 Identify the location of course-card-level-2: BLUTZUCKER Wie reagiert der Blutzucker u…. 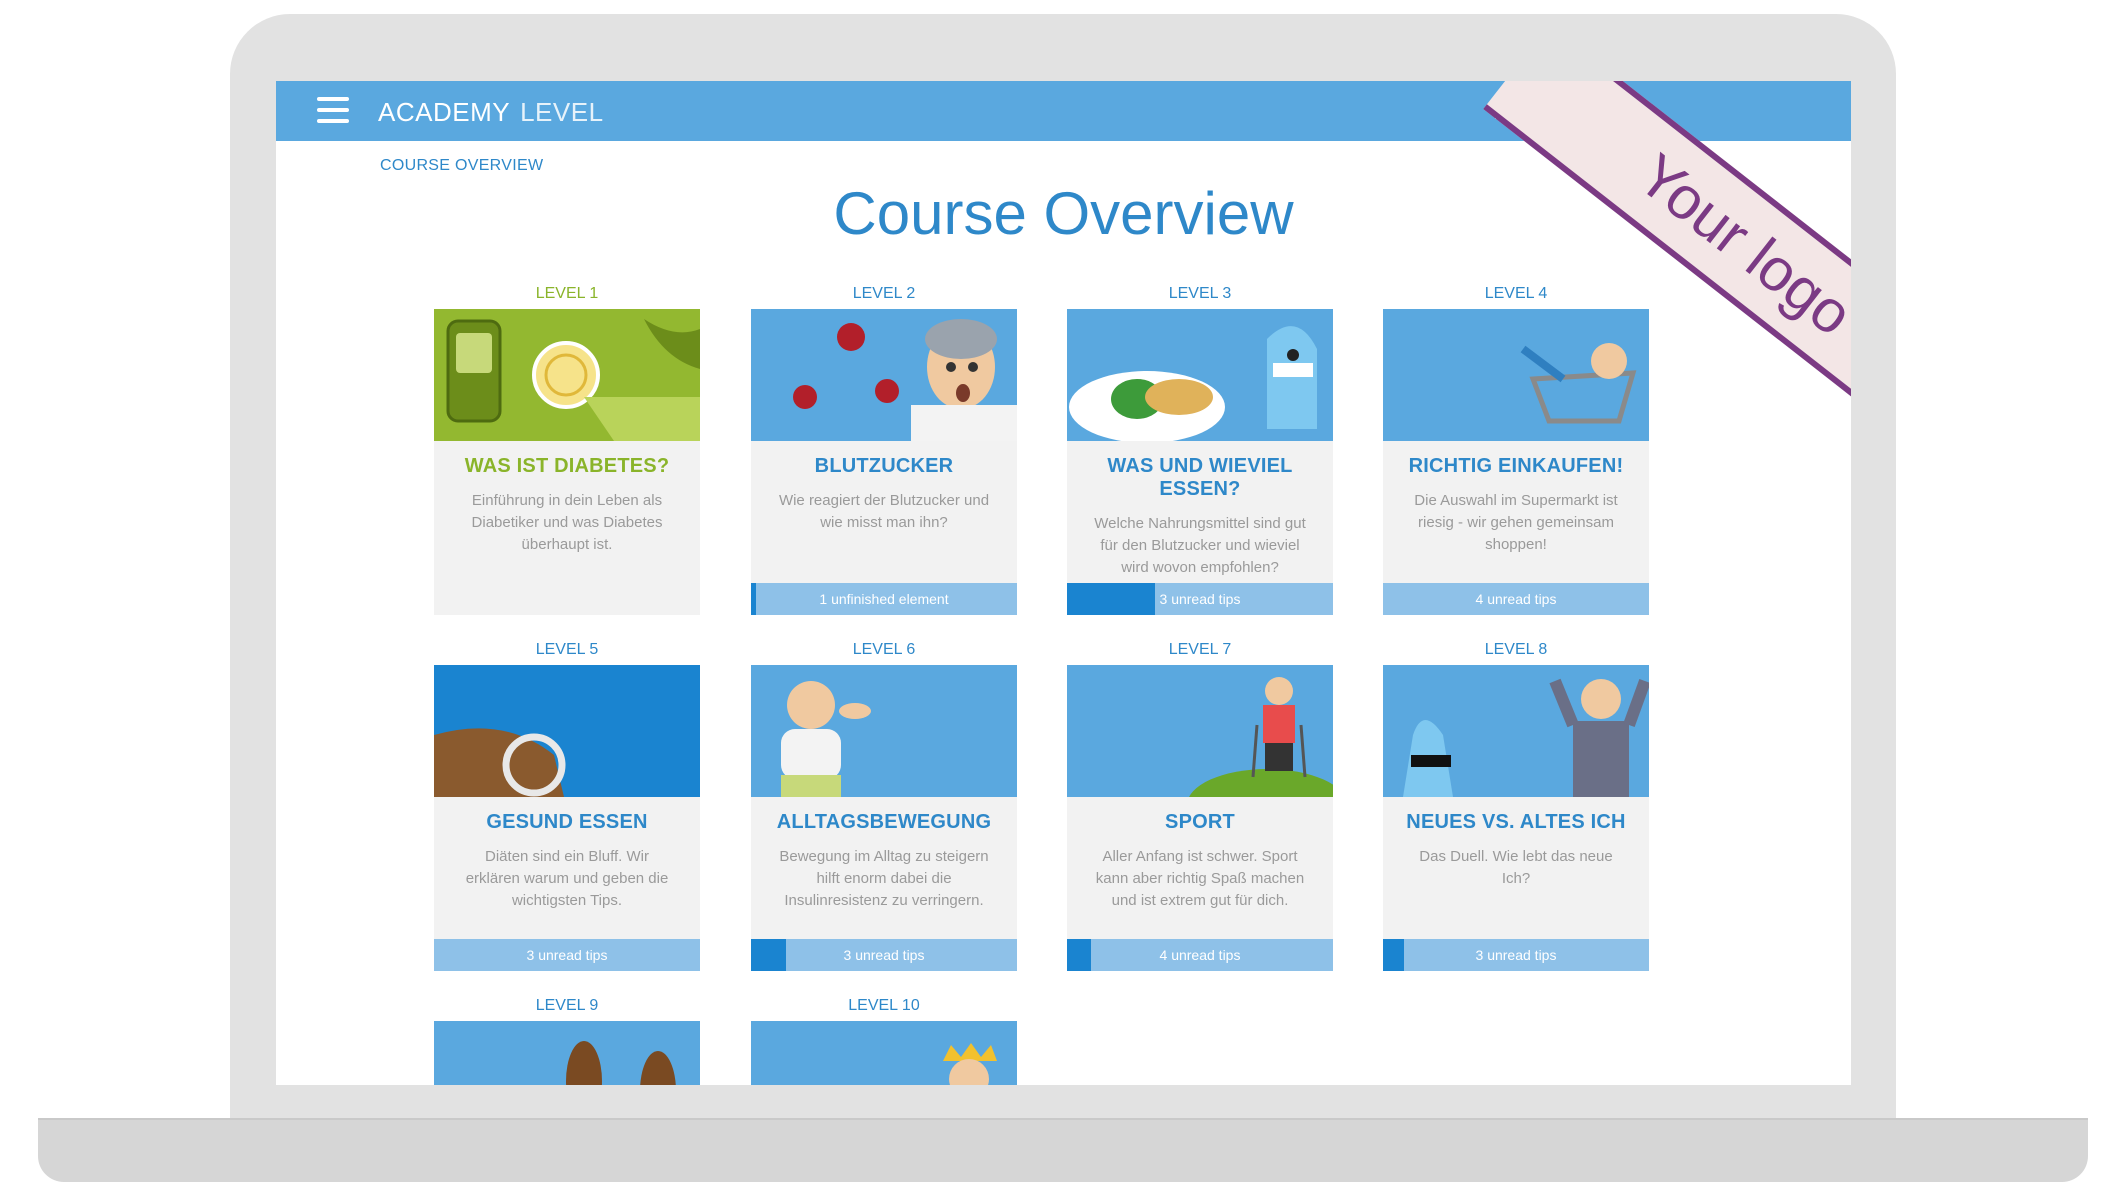
(884, 462).